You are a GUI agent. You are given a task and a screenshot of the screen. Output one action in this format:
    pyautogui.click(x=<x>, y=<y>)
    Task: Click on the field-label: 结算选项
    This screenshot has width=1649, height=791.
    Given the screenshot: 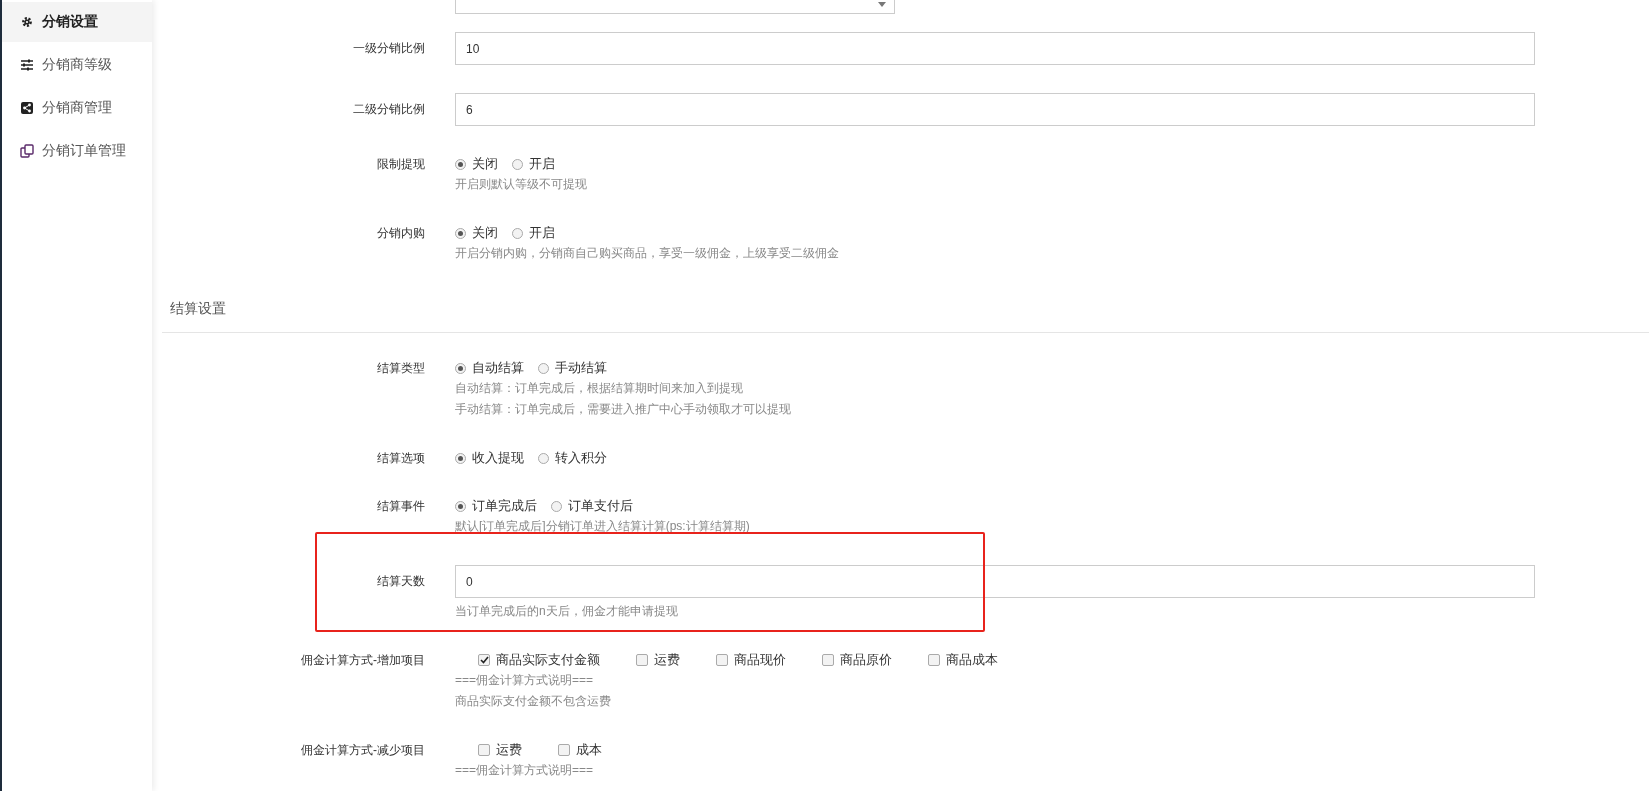 What is the action you would take?
    pyautogui.click(x=400, y=458)
    